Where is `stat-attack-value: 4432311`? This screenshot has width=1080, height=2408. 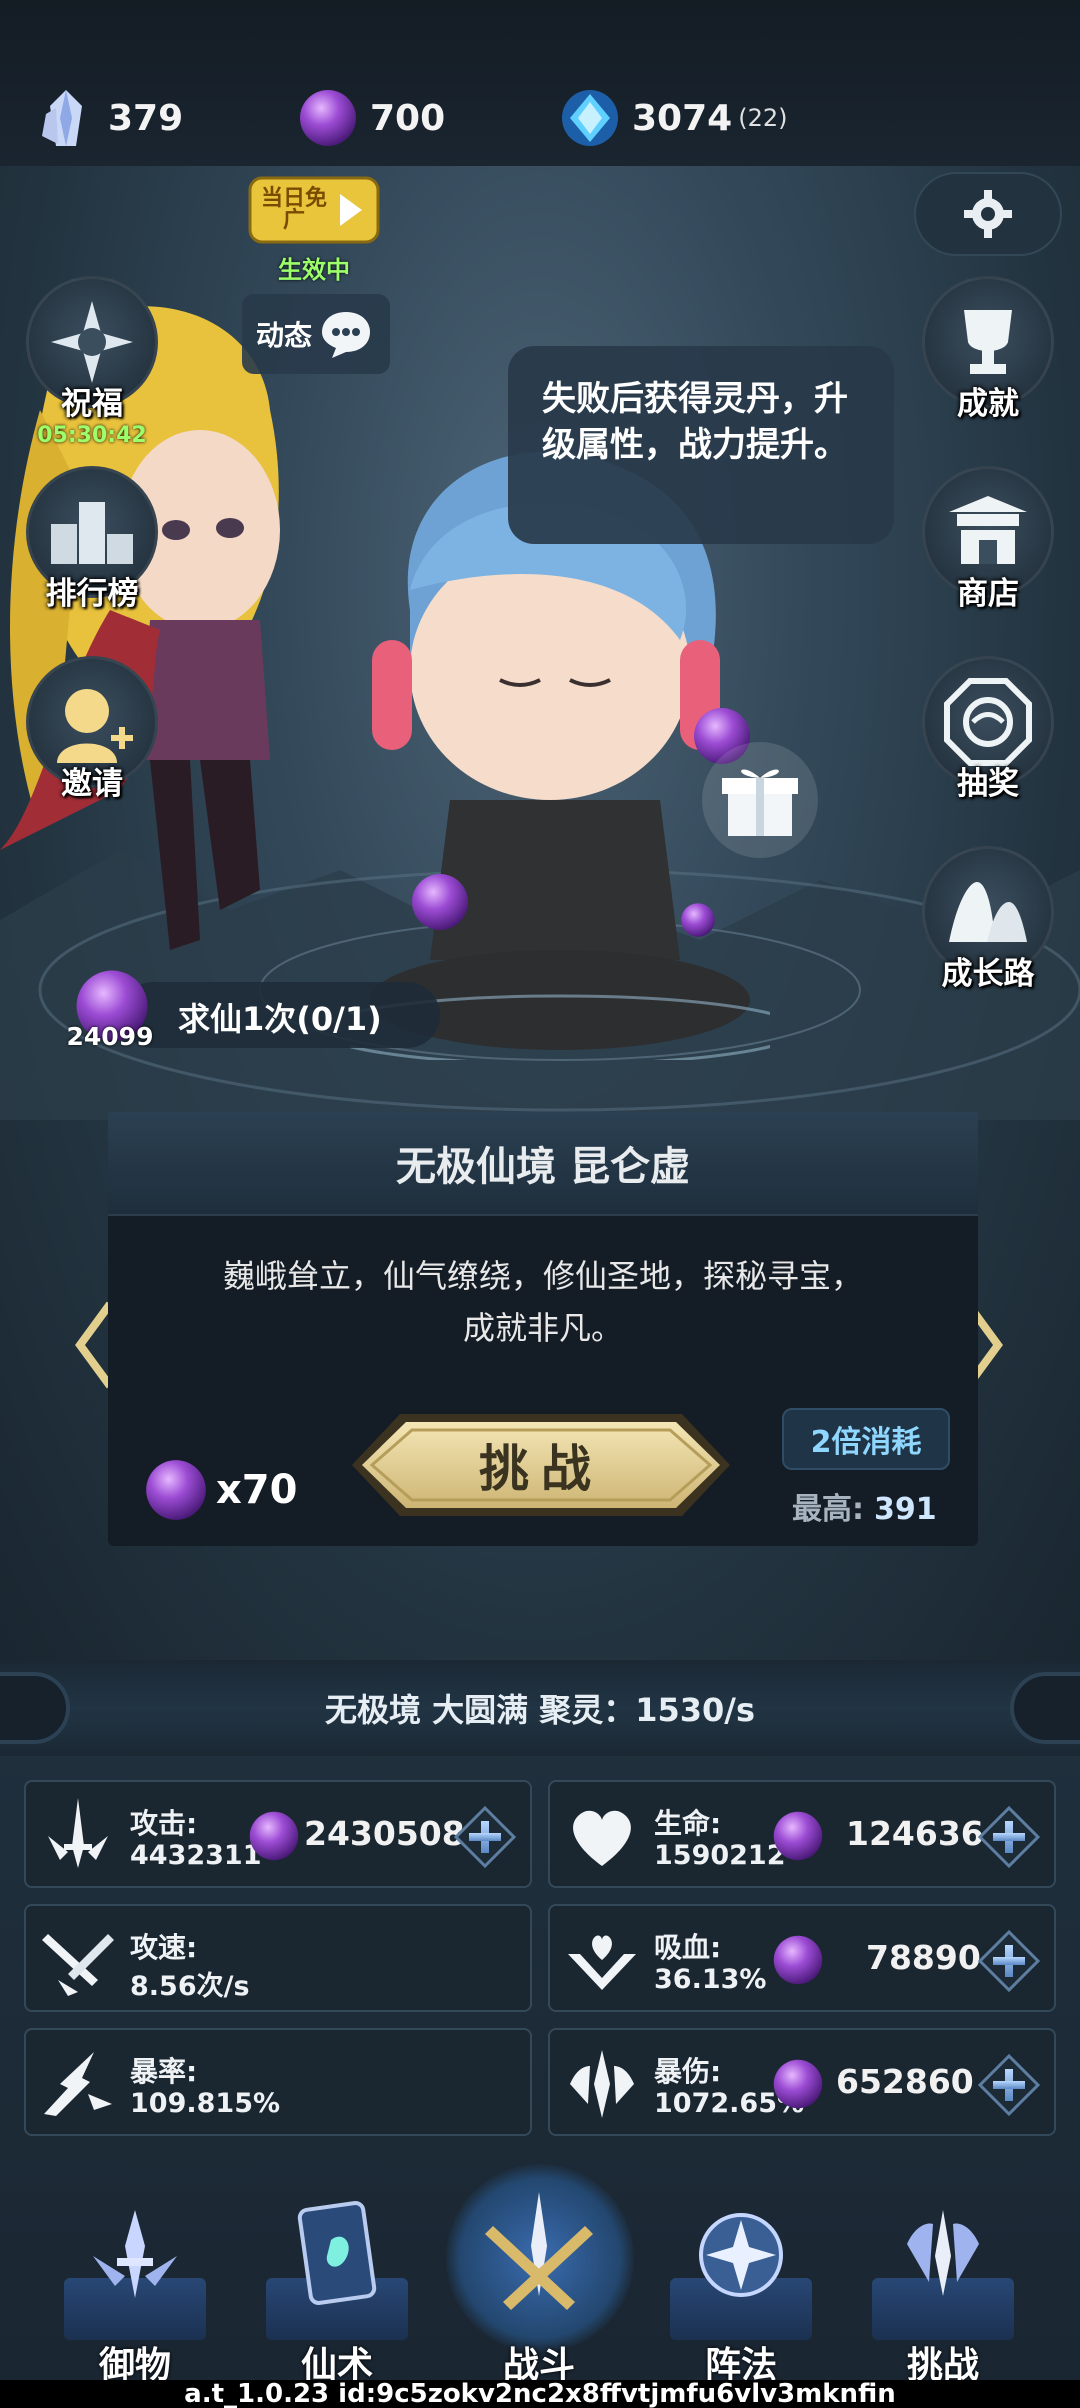
stat-attack-value: 4432311 is located at coordinates (196, 1855).